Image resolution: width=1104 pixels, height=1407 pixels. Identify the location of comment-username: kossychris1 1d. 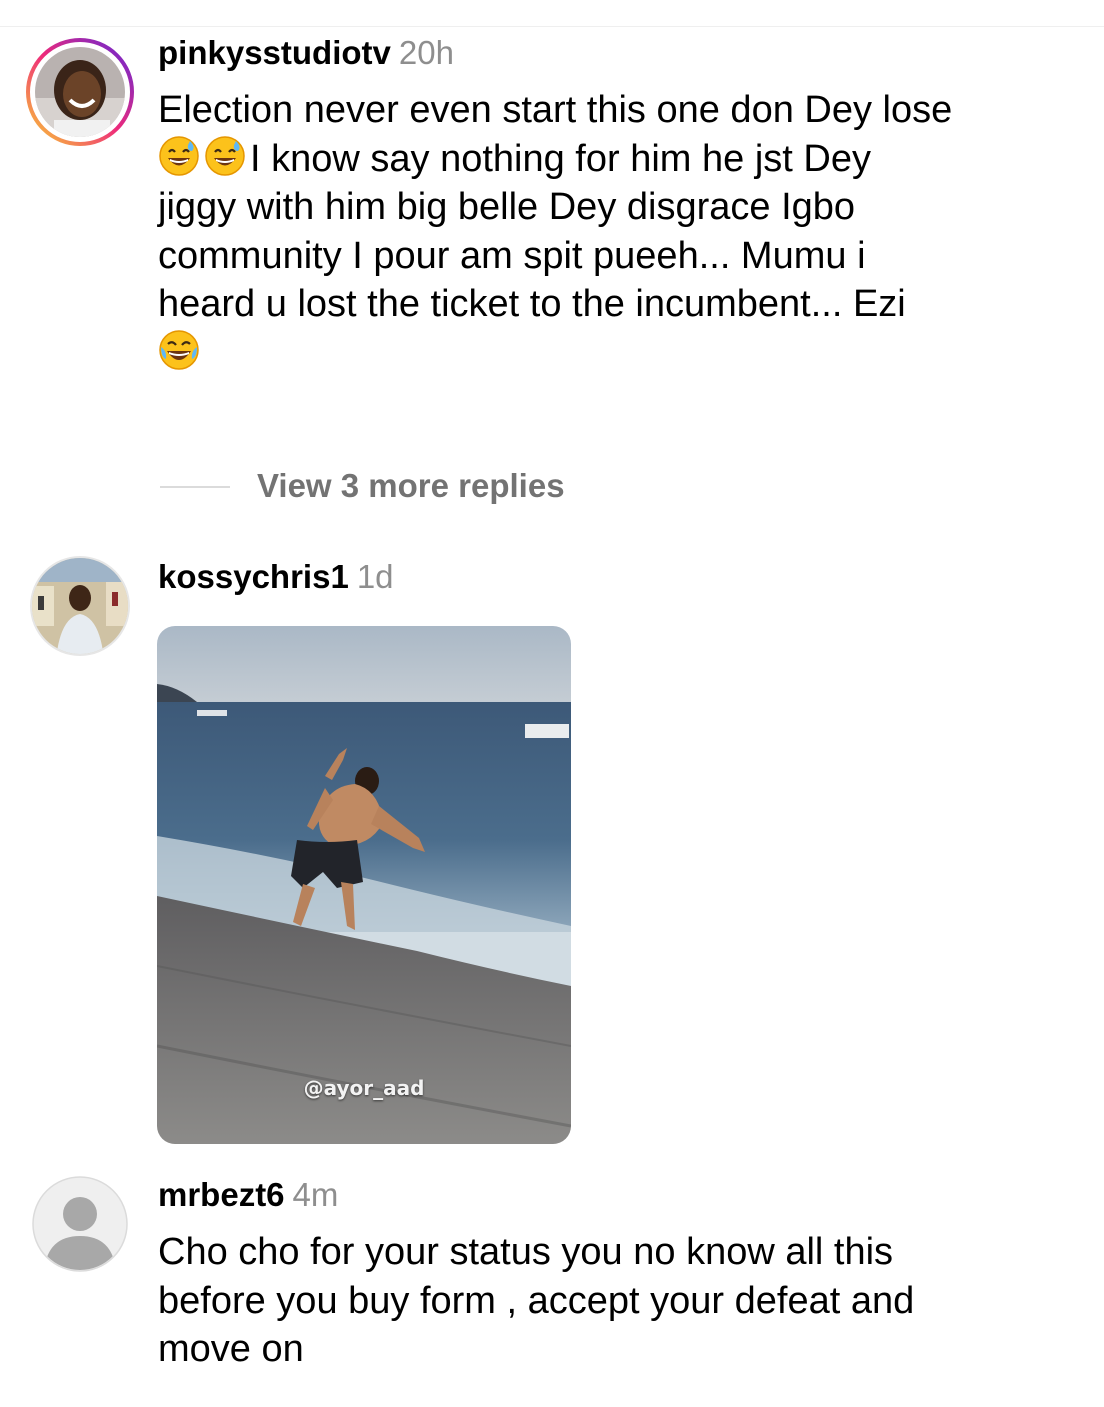
(276, 577).